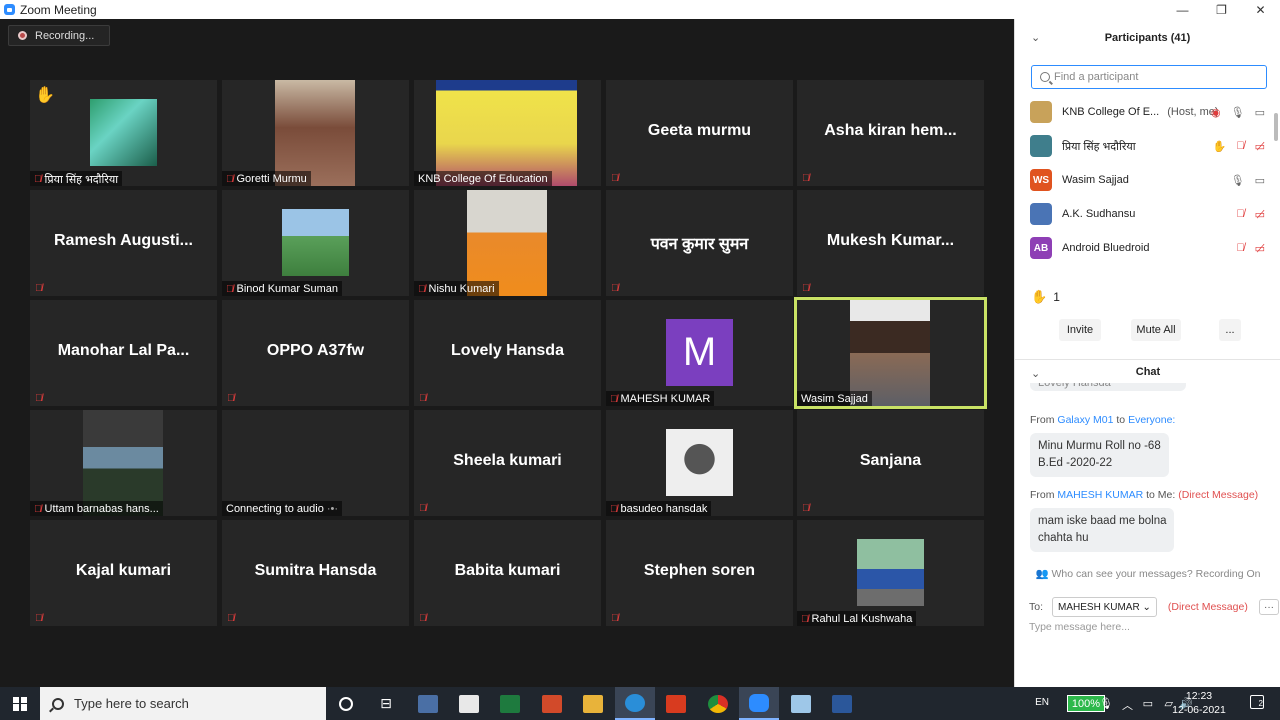 The image size is (1280, 720). I want to click on taskbar-search-box: Type here to search, so click(183, 703).